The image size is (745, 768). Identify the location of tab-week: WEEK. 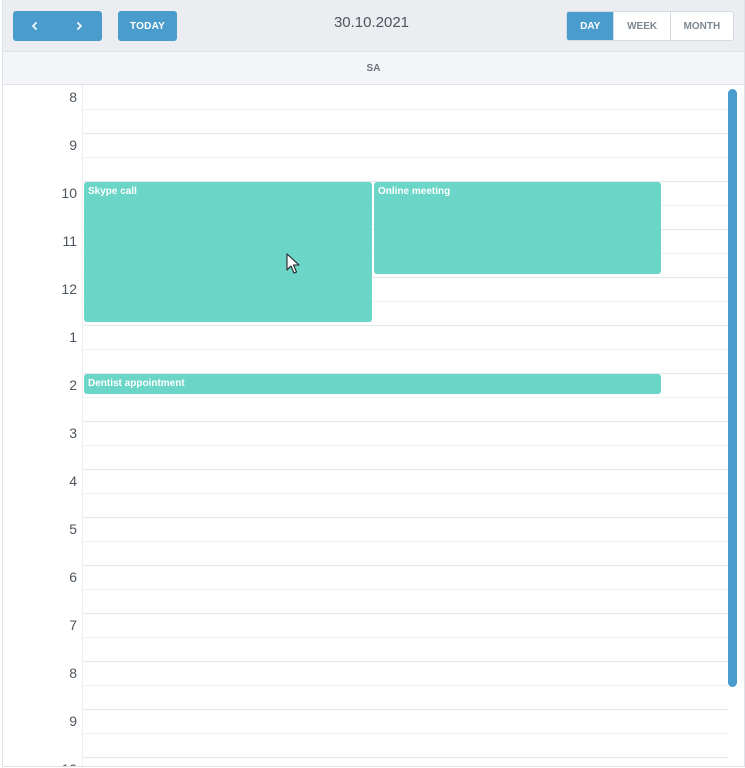
(641, 26).